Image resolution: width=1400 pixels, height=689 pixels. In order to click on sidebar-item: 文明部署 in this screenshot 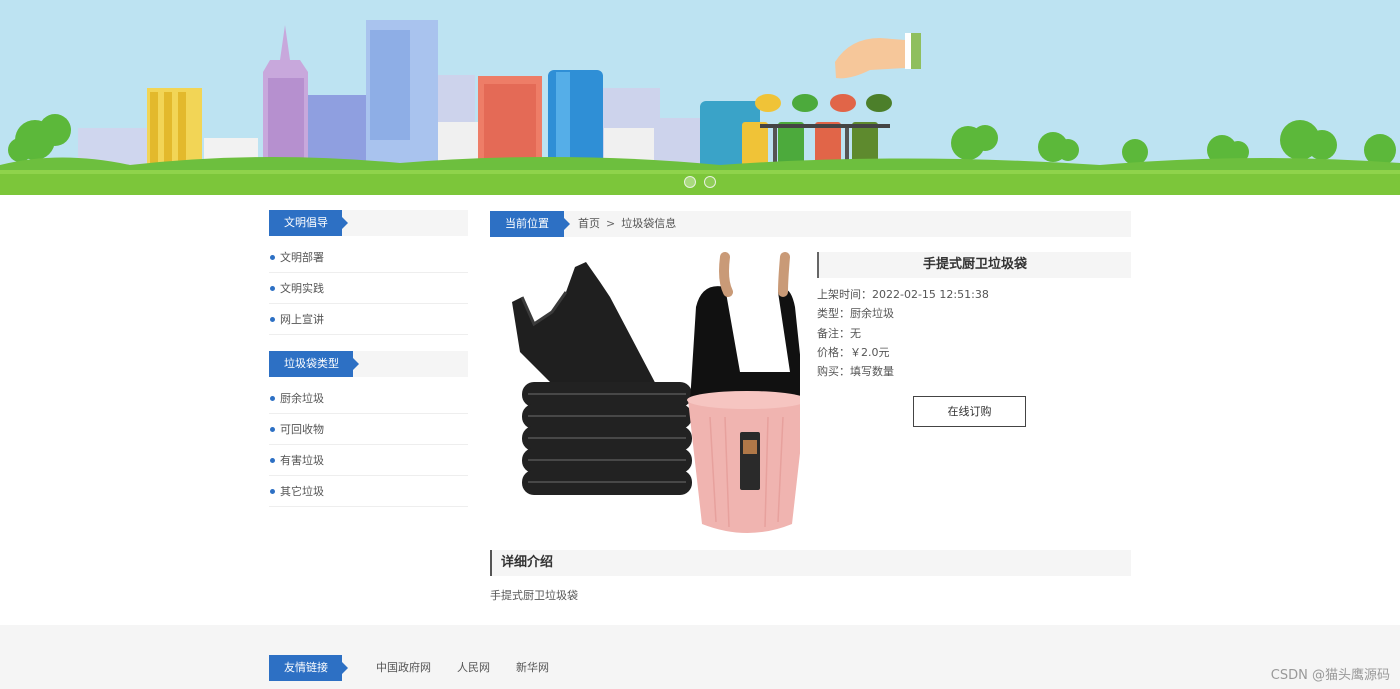, I will do `click(368, 257)`.